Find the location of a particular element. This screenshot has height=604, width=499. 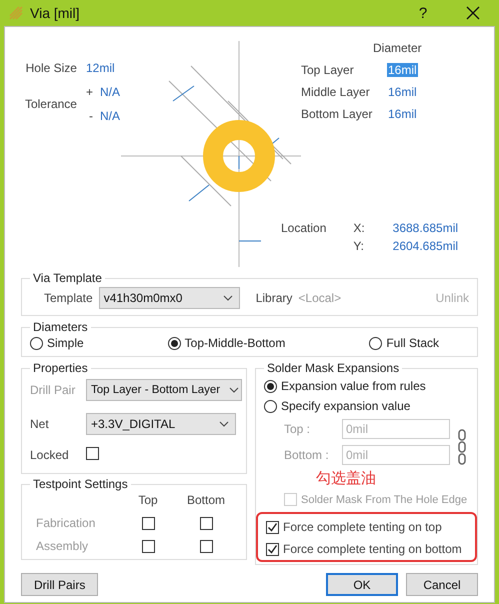

group-title: Diameters is located at coordinates (60, 327).